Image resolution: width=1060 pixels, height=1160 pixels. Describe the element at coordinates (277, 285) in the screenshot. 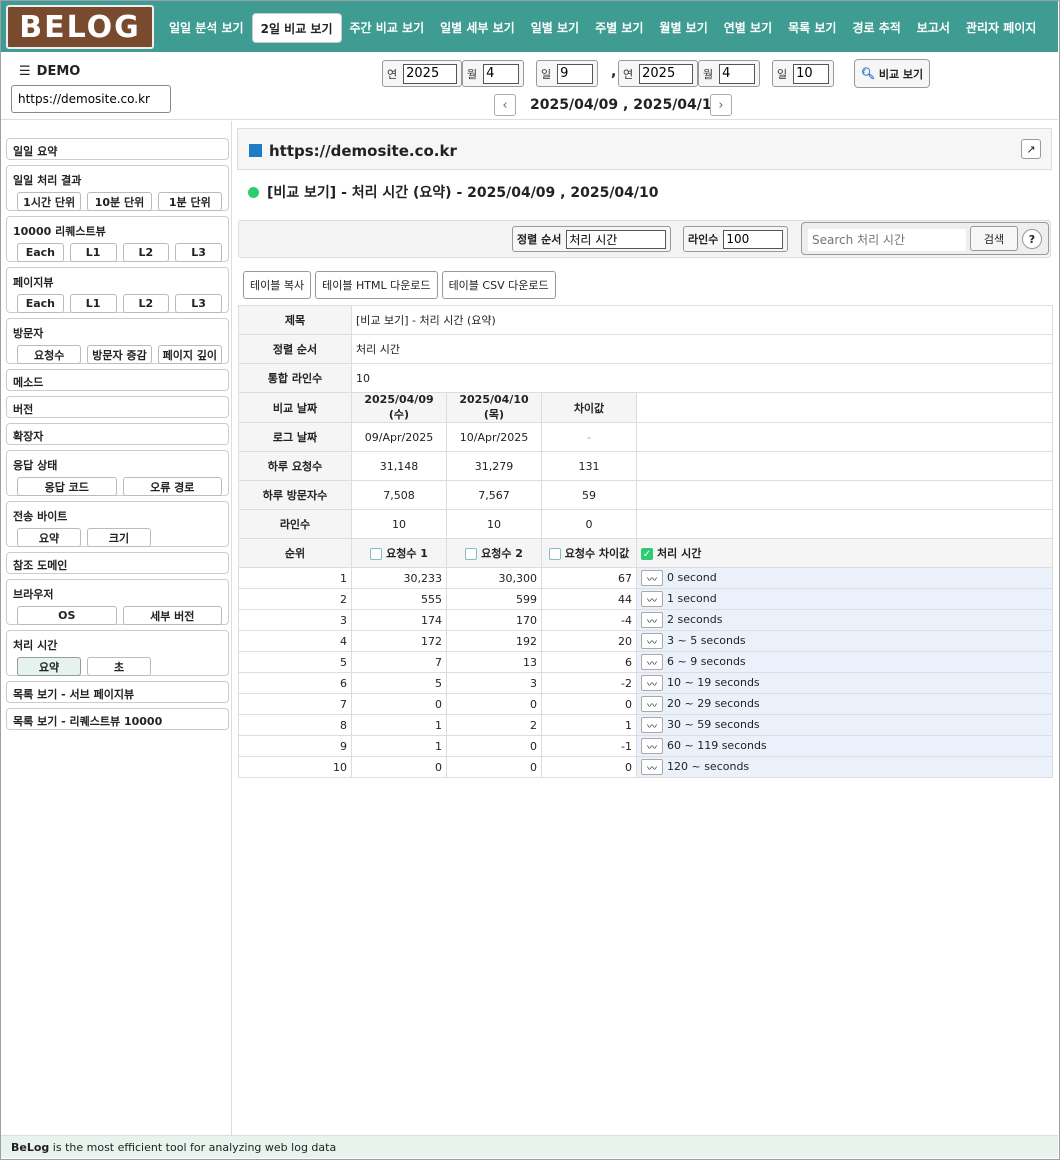

I see `copy-table-button: 테이블 복사` at that location.